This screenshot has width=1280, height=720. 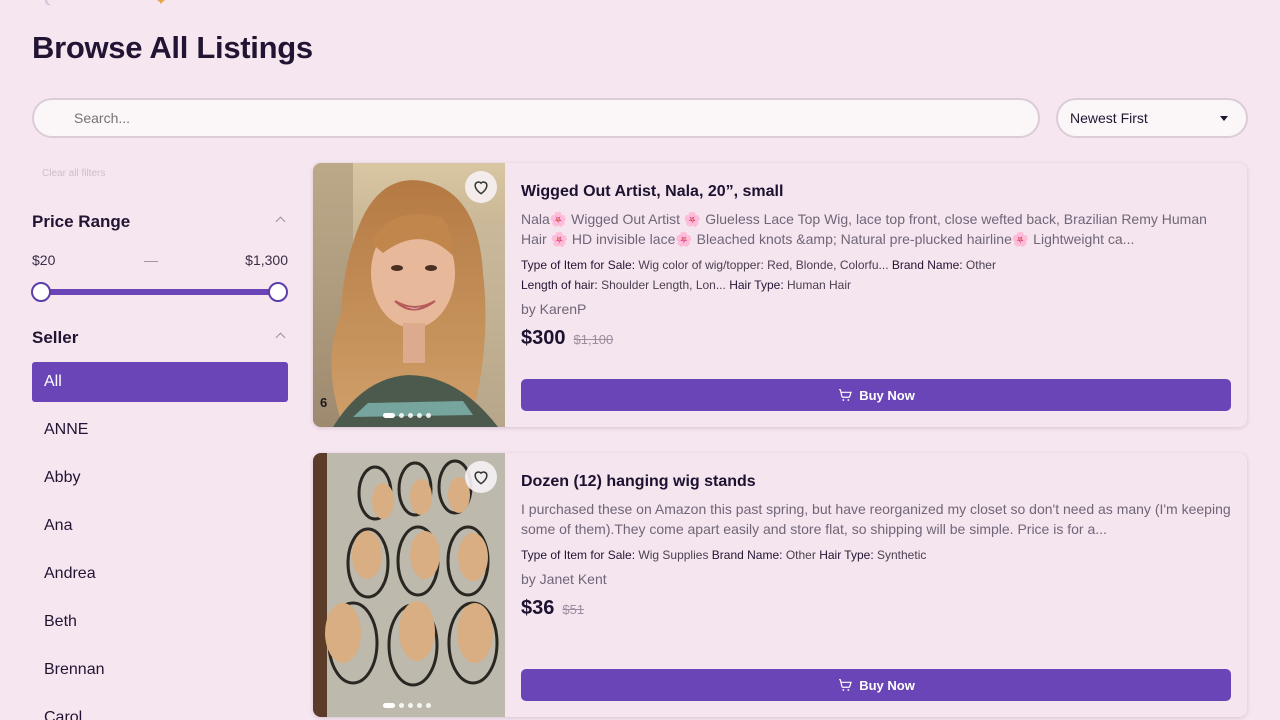 What do you see at coordinates (73, 173) in the screenshot?
I see `clear-filters-link: Clear all filters` at bounding box center [73, 173].